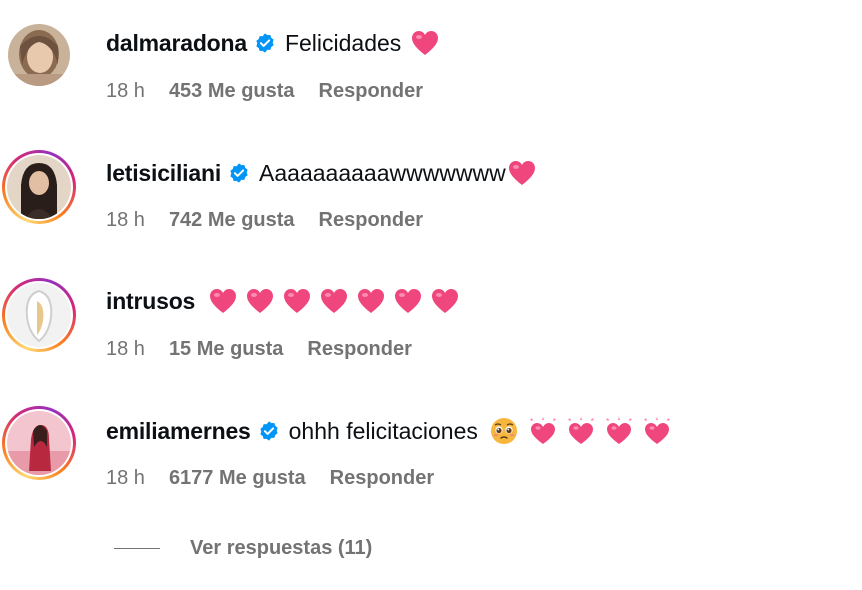 The height and width of the screenshot is (590, 862). Describe the element at coordinates (176, 43) in the screenshot. I see `username: dalmaradona` at that location.